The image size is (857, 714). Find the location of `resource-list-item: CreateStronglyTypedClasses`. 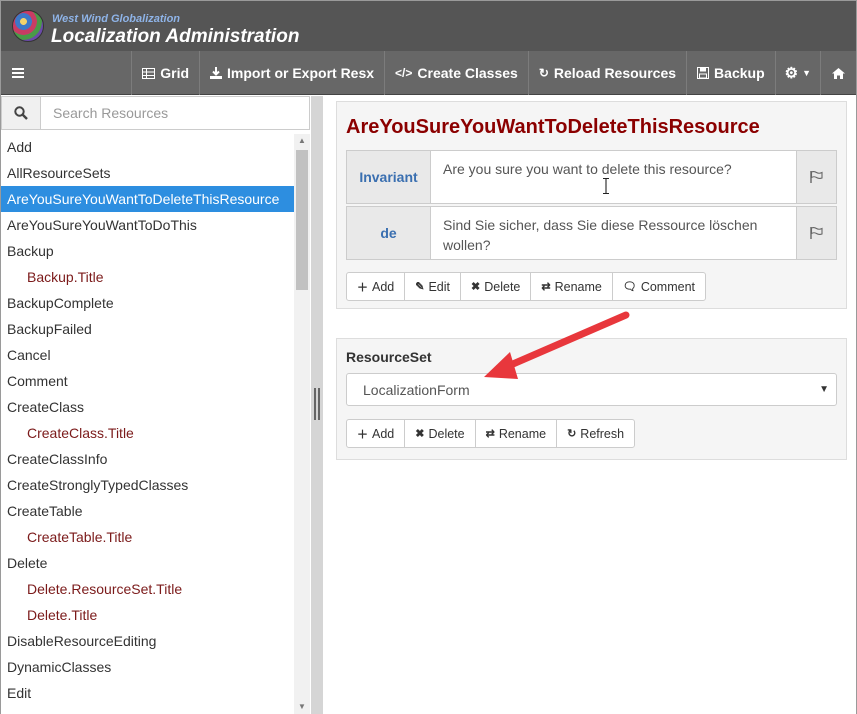

resource-list-item: CreateStronglyTypedClasses is located at coordinates (147, 485).